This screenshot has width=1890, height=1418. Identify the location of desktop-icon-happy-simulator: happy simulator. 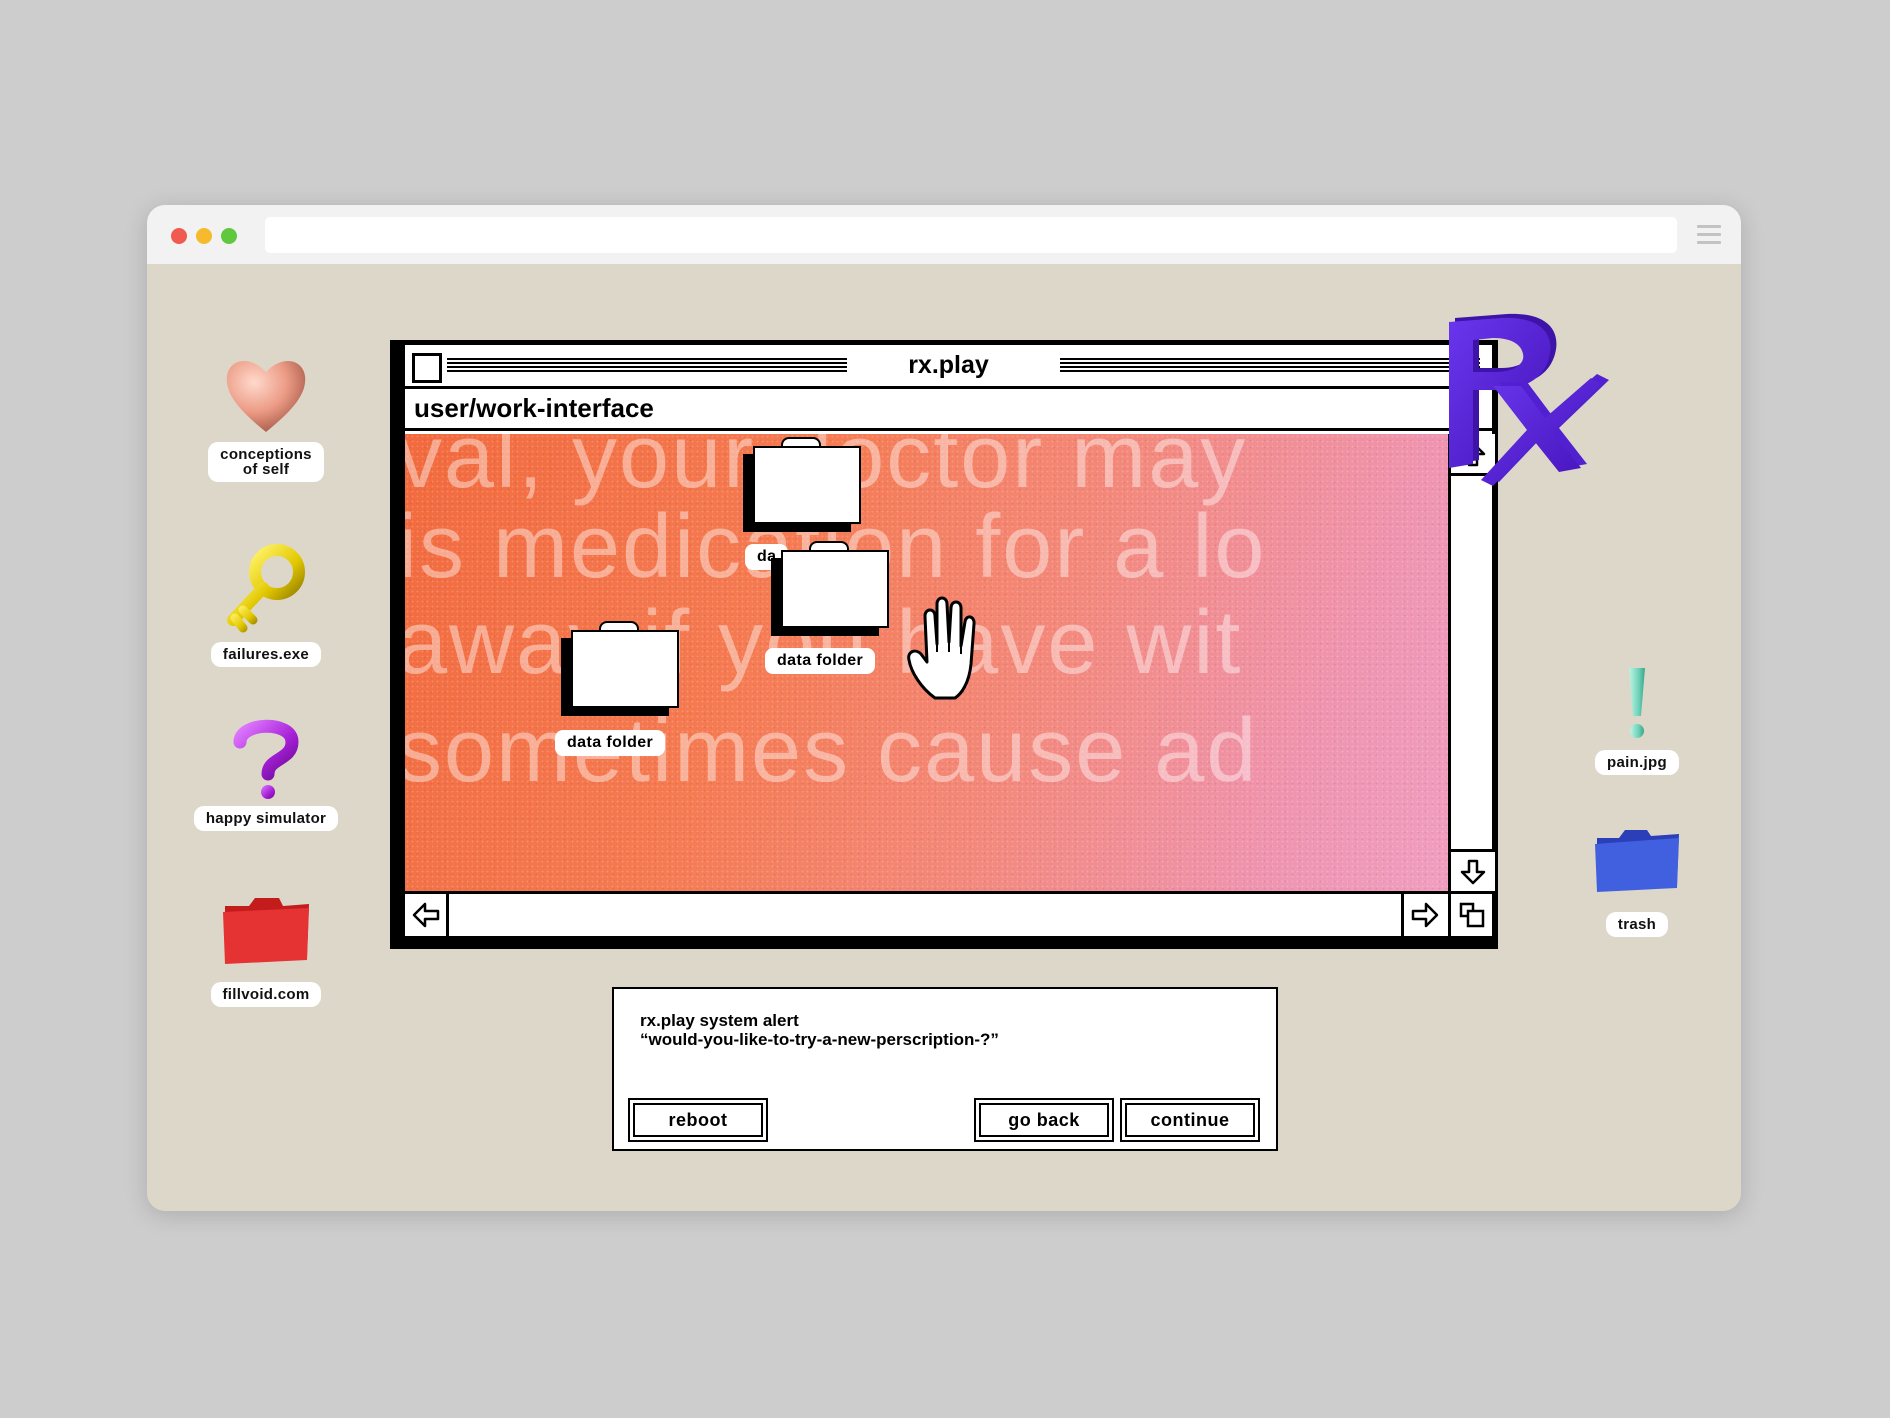
(266, 773).